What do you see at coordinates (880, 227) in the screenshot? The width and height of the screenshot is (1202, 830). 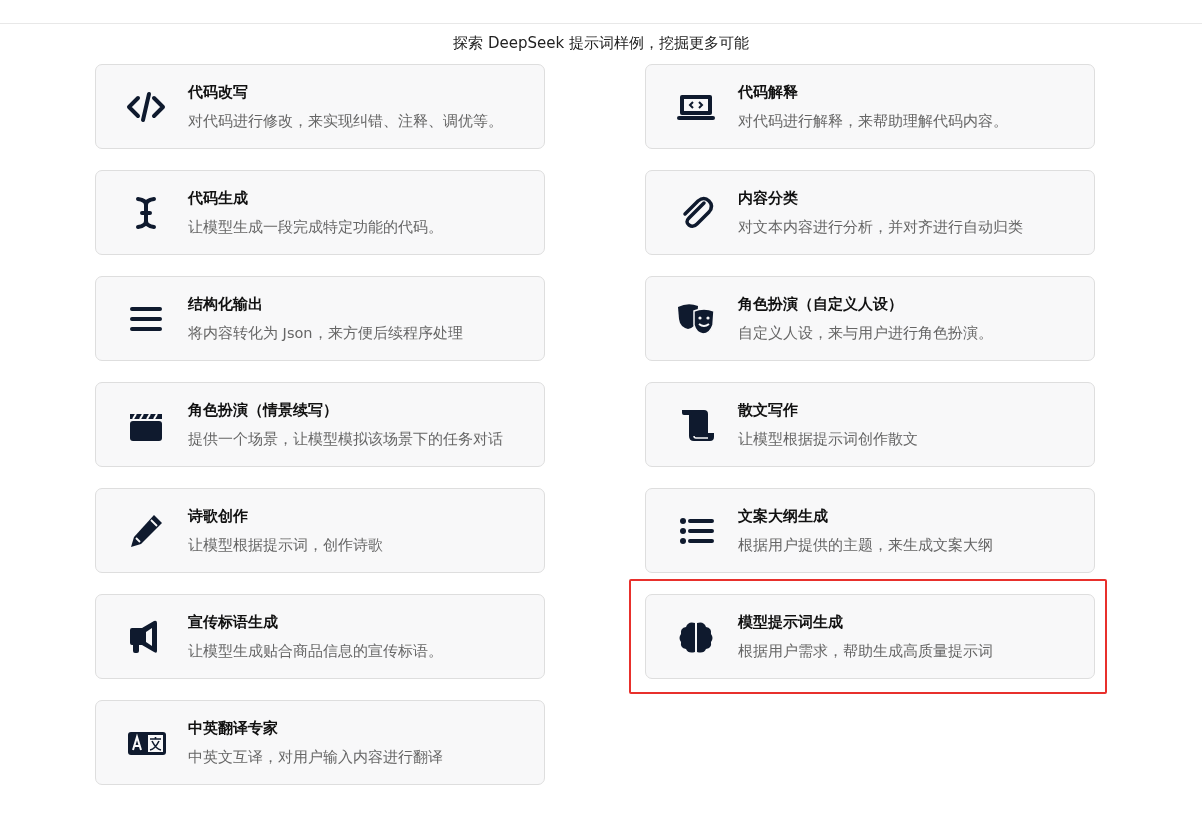 I see `card-description: 对文本内容进行分析，并对齐进行自动归类` at bounding box center [880, 227].